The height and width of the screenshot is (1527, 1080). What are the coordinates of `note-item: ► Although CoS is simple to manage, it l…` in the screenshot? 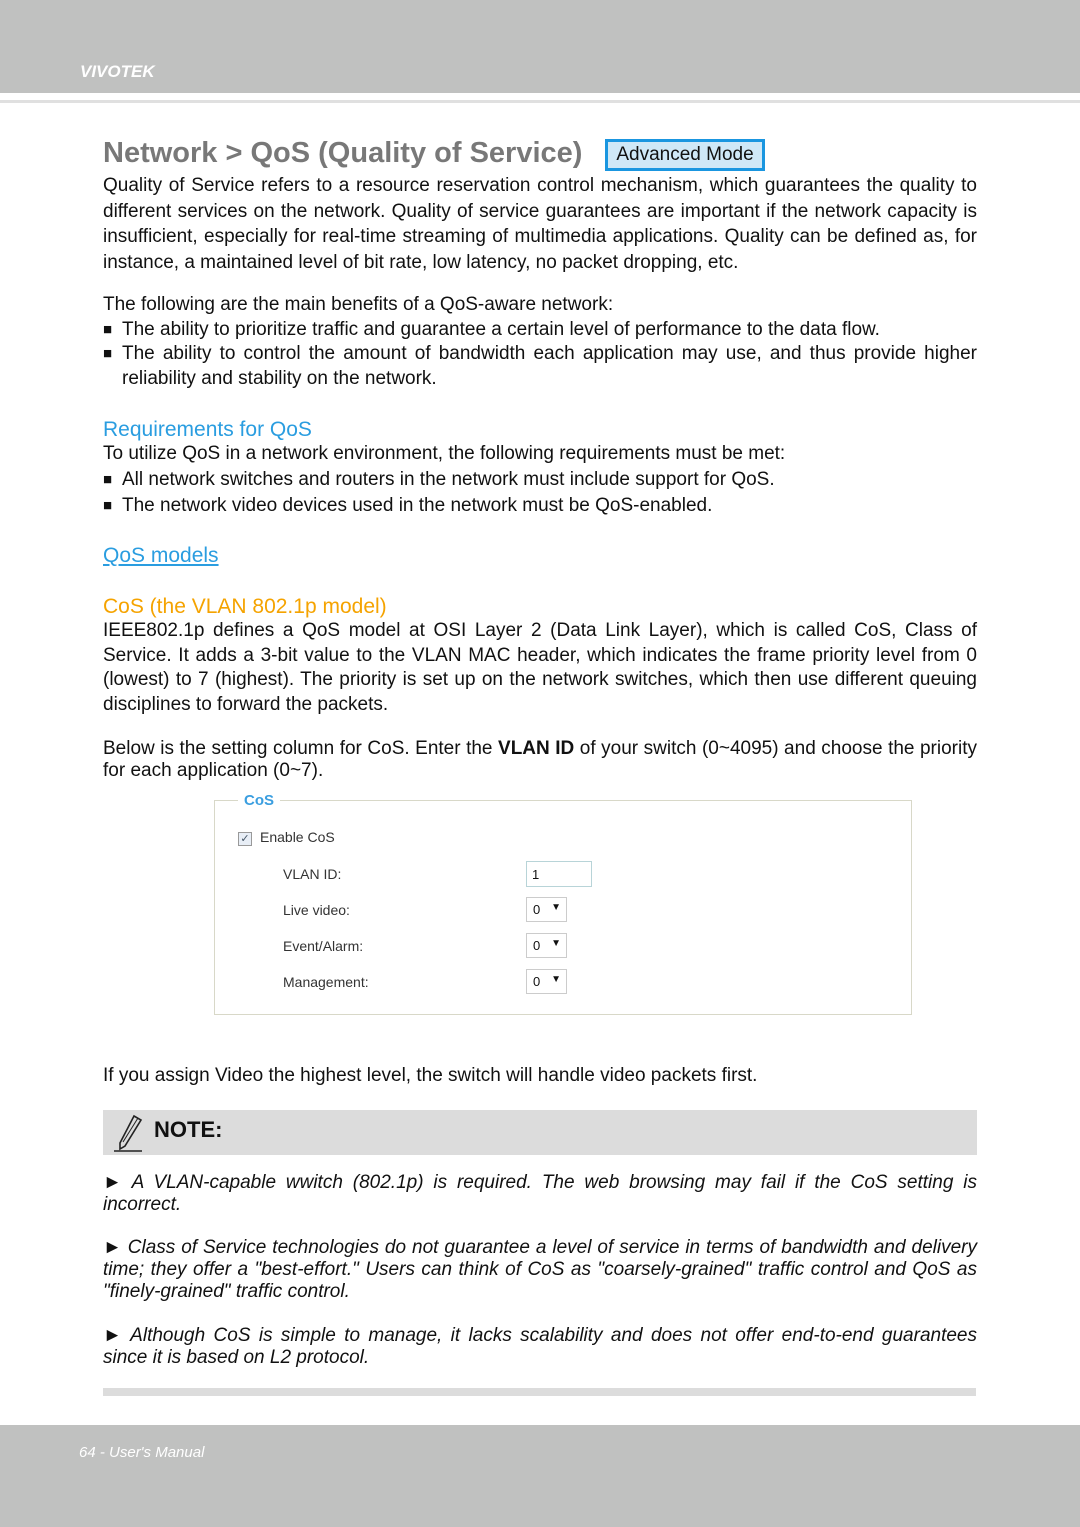 It's located at (540, 1347).